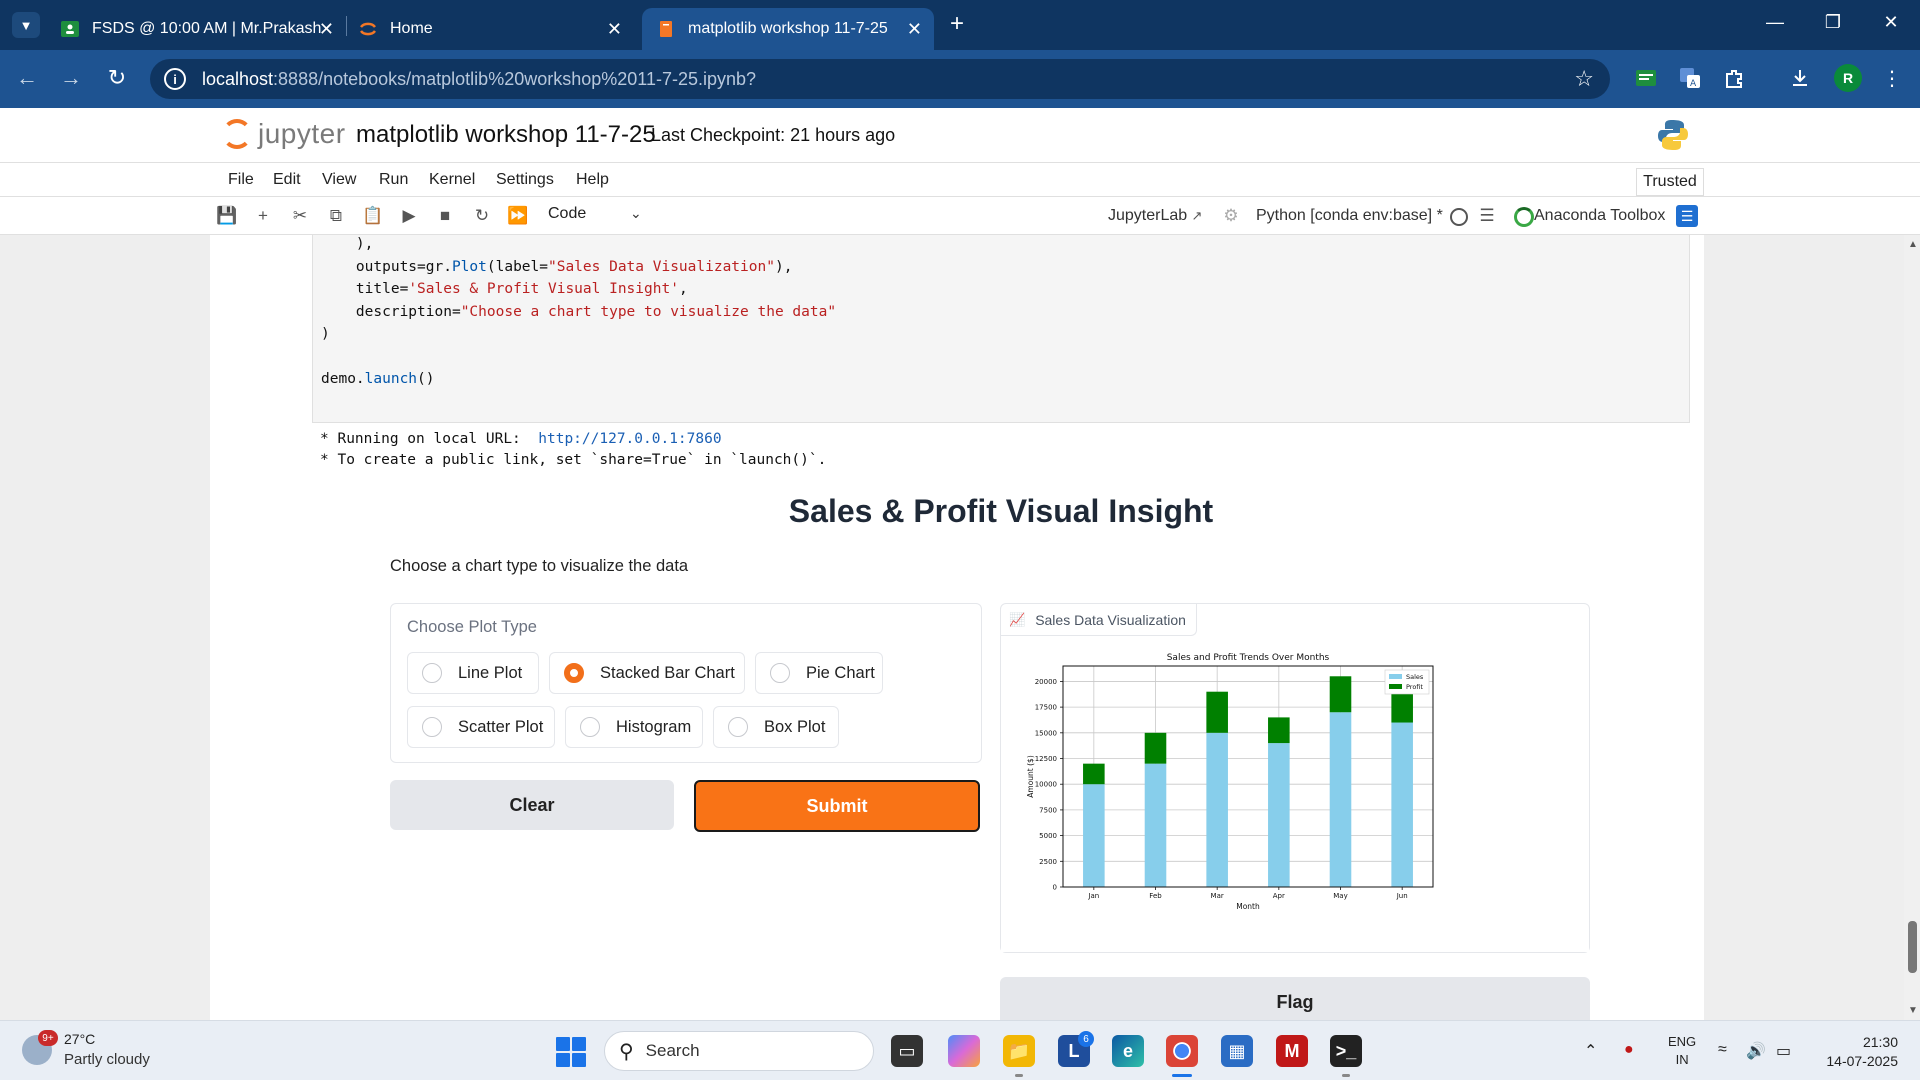 This screenshot has height=1080, width=1920. Describe the element at coordinates (473, 673) in the screenshot. I see `radio-line-plot: Line Plot` at that location.